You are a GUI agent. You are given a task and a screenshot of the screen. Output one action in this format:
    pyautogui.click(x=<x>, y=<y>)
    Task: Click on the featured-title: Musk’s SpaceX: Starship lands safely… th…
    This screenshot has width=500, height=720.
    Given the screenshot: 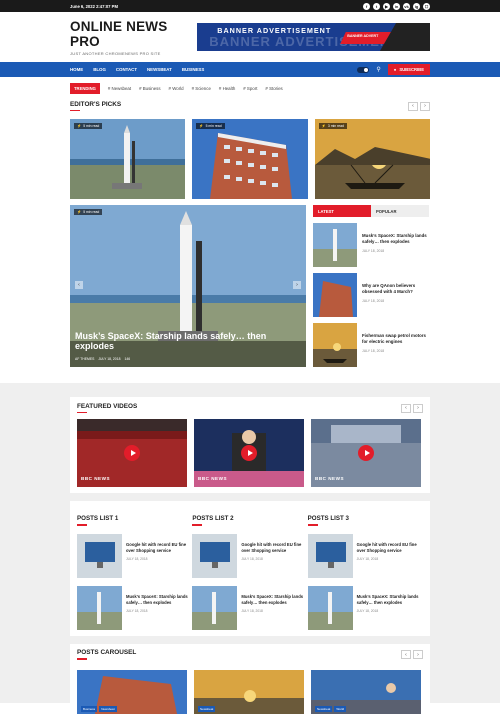 What is the action you would take?
    pyautogui.click(x=190, y=341)
    